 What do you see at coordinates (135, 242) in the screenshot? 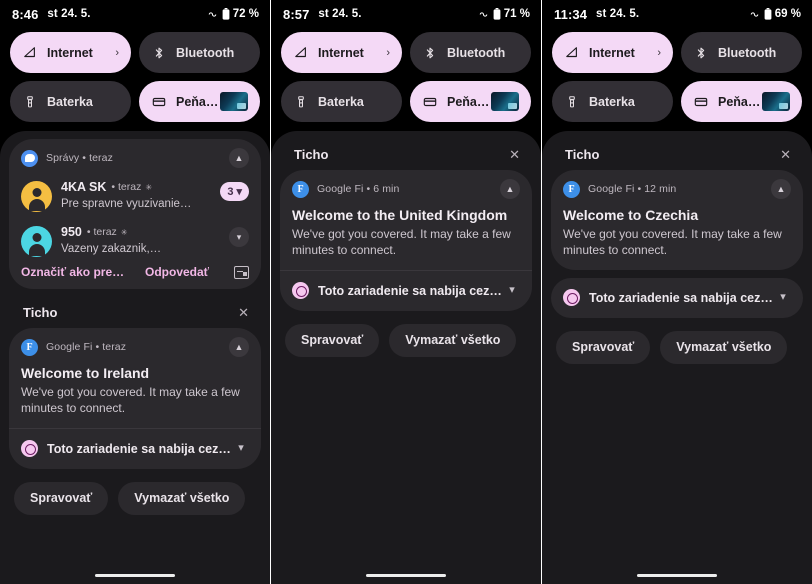
I see `notification-item: 950 • teraz ✳ Vazeny zakaznik,… ▾` at bounding box center [135, 242].